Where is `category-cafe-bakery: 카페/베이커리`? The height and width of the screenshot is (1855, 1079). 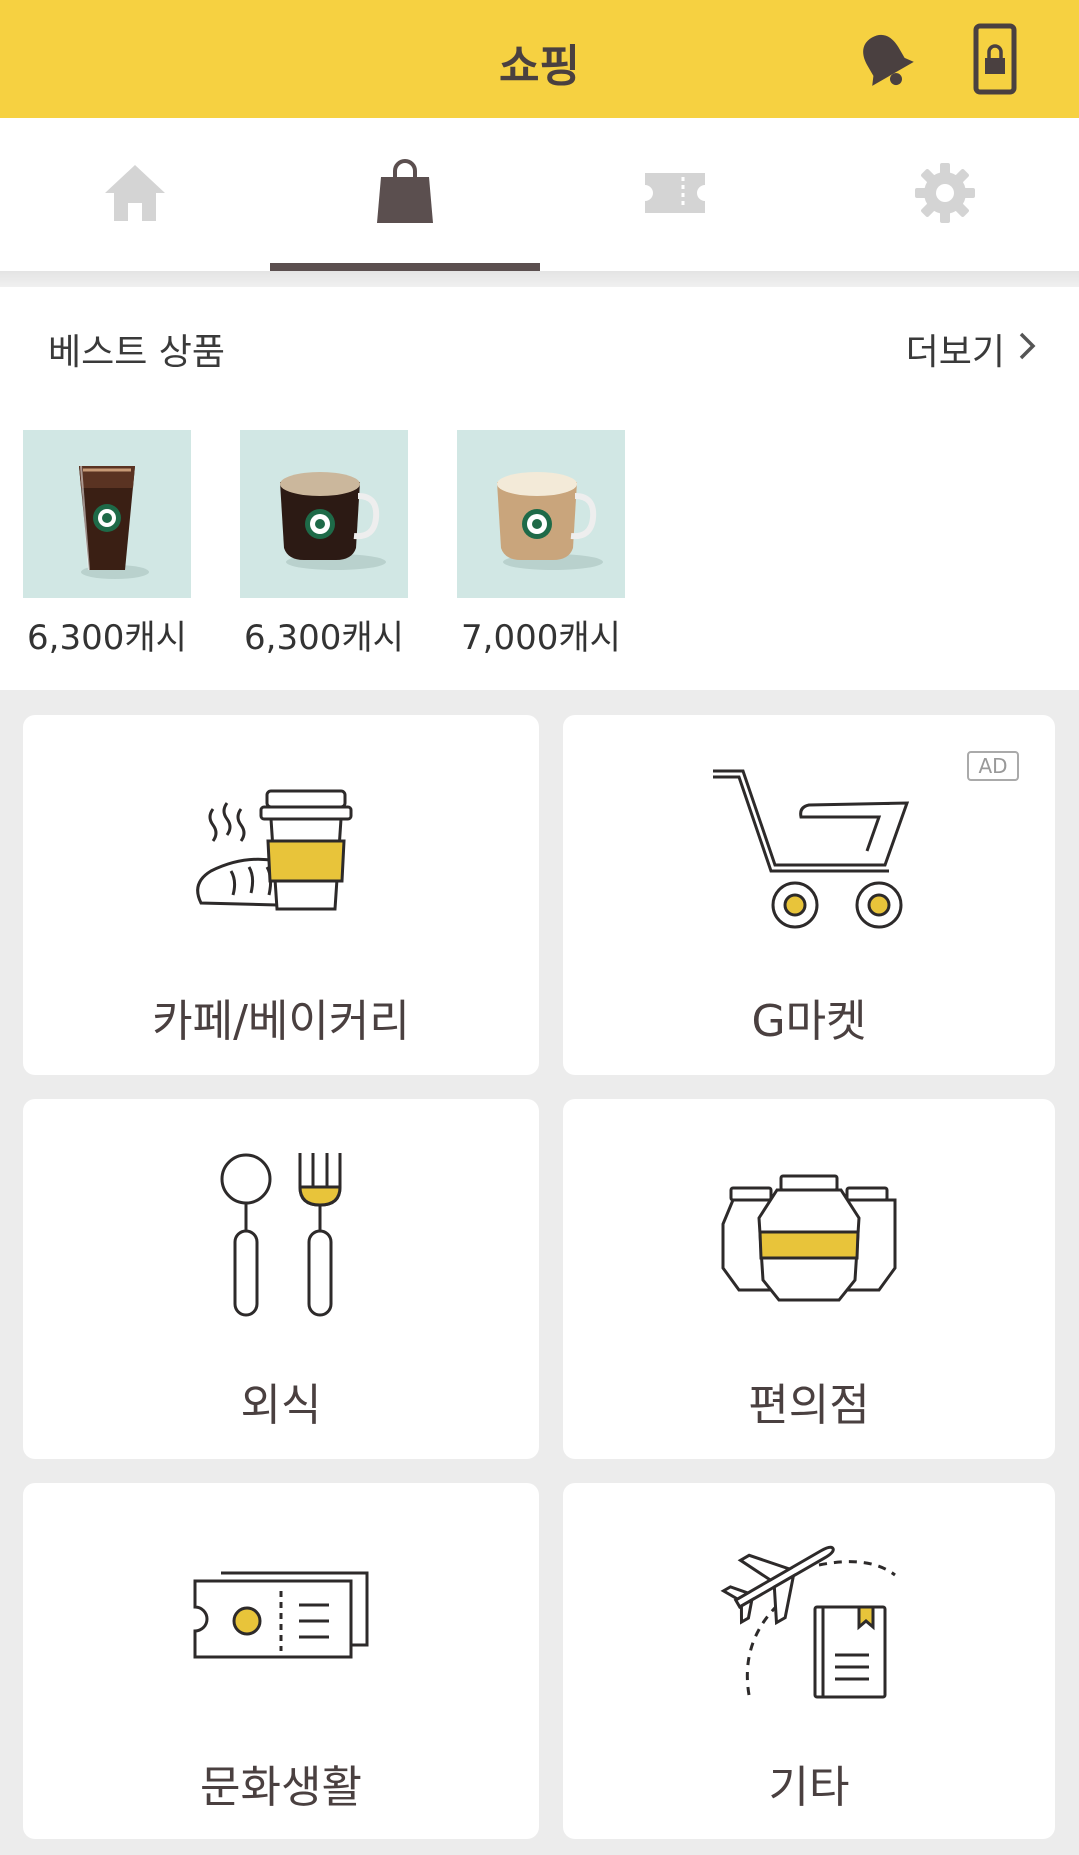 category-cafe-bakery: 카페/베이커리 is located at coordinates (281, 895).